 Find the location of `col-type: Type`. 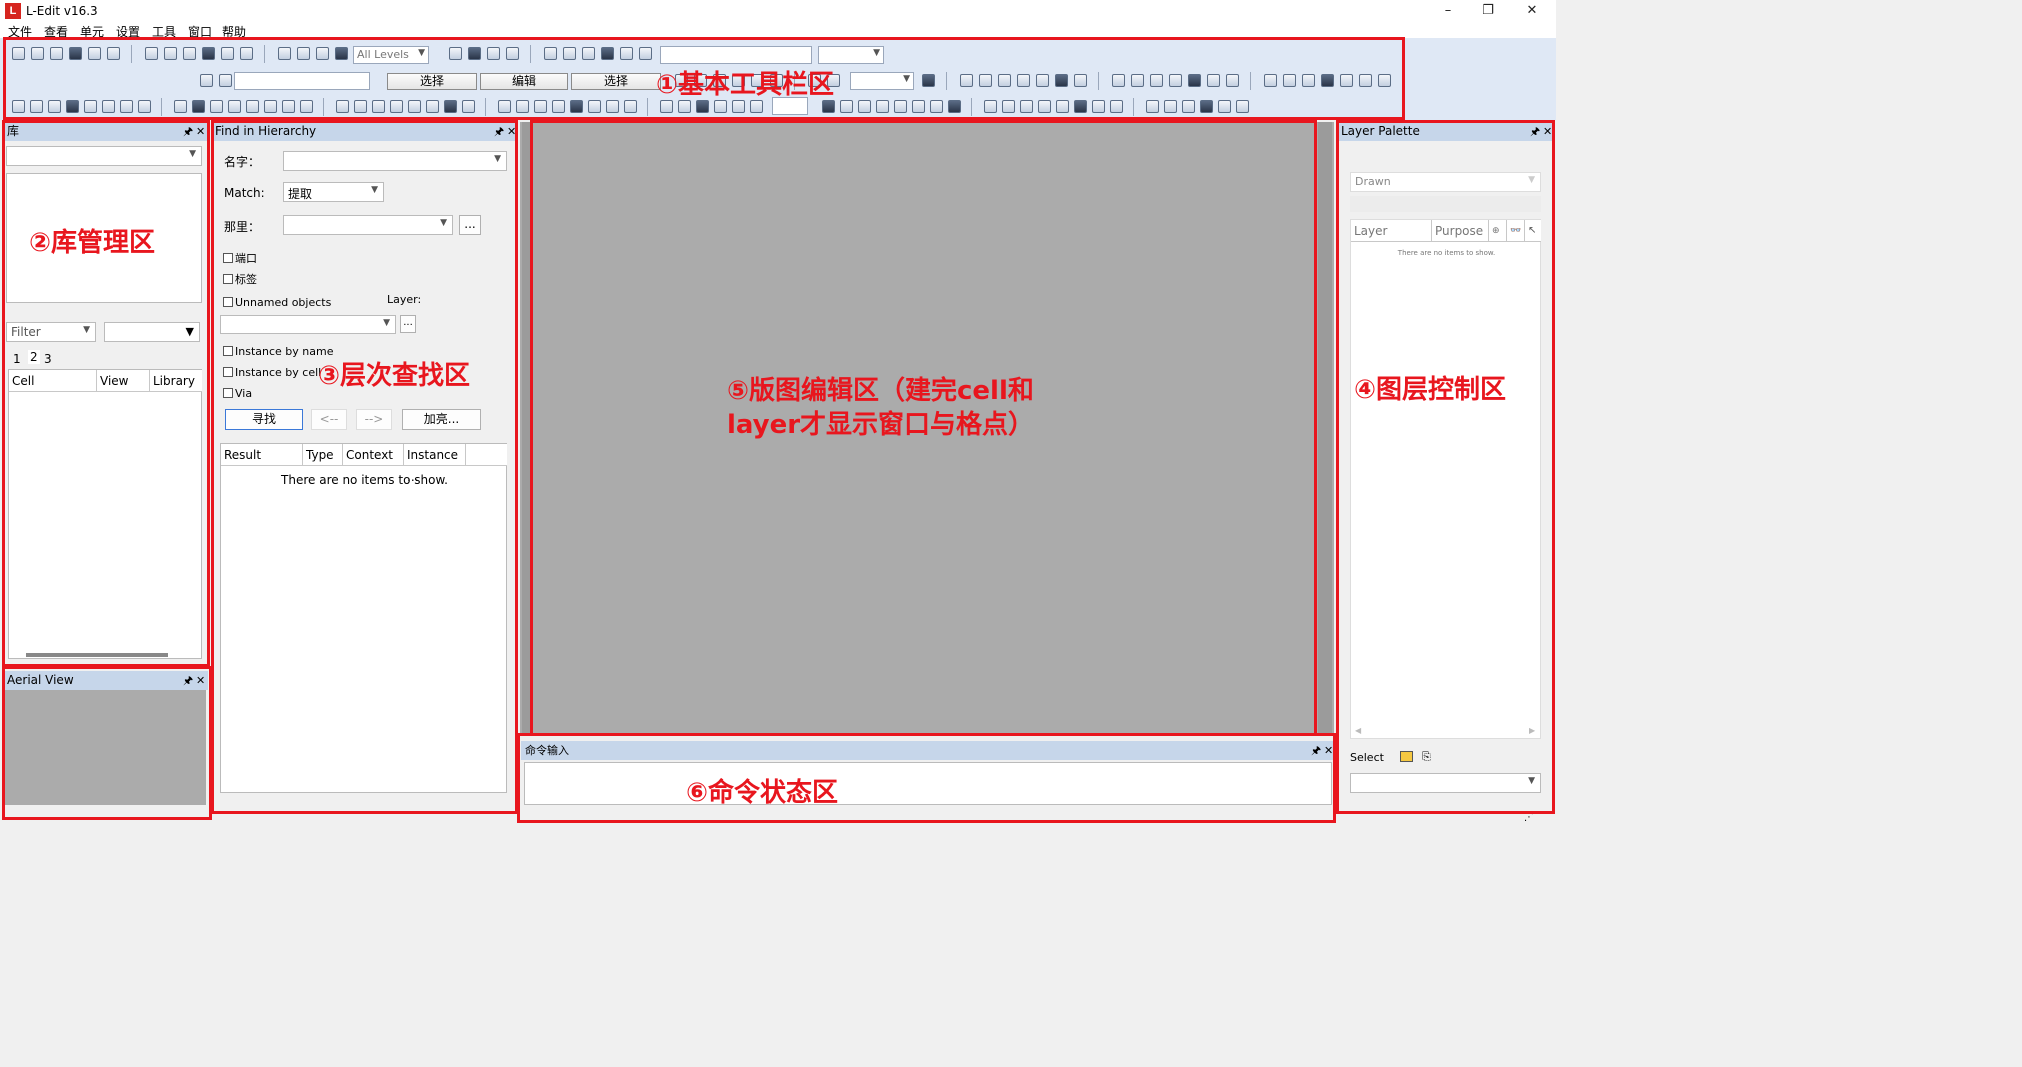

col-type: Type is located at coordinates (323, 455).